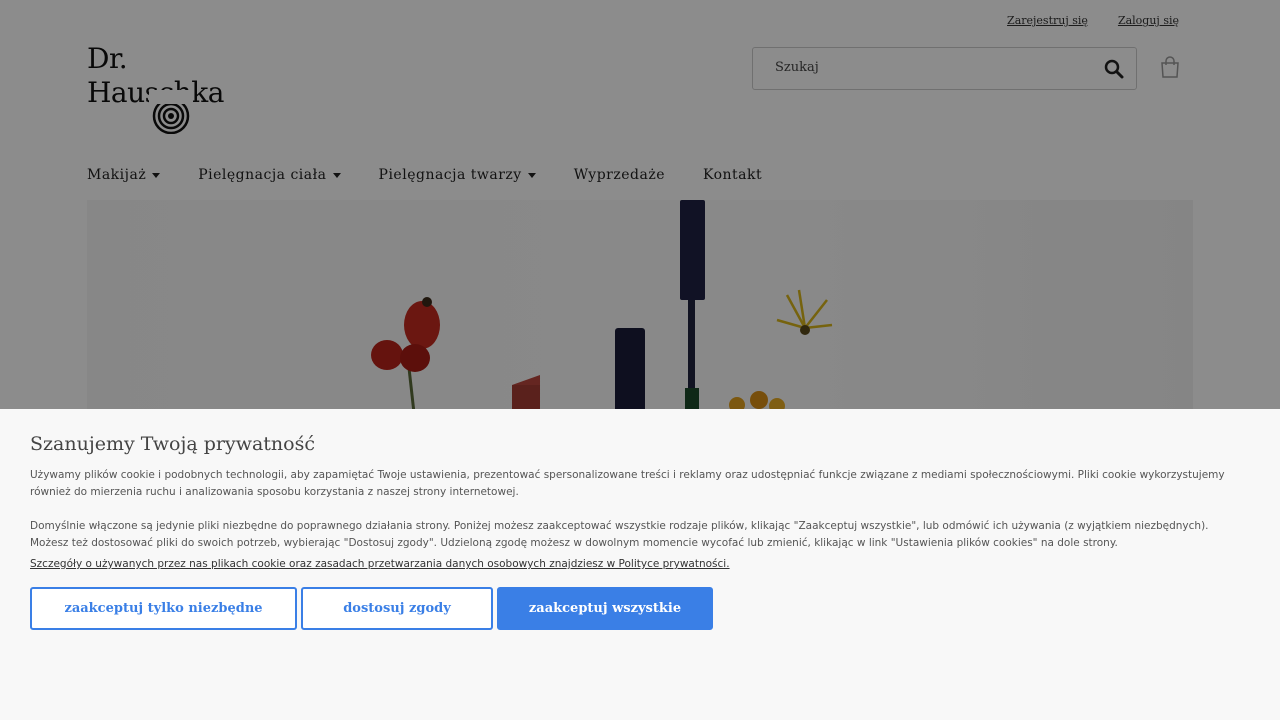 The width and height of the screenshot is (1280, 720). What do you see at coordinates (397, 608) in the screenshot?
I see `customize-consent-button: dostosuj zgody` at bounding box center [397, 608].